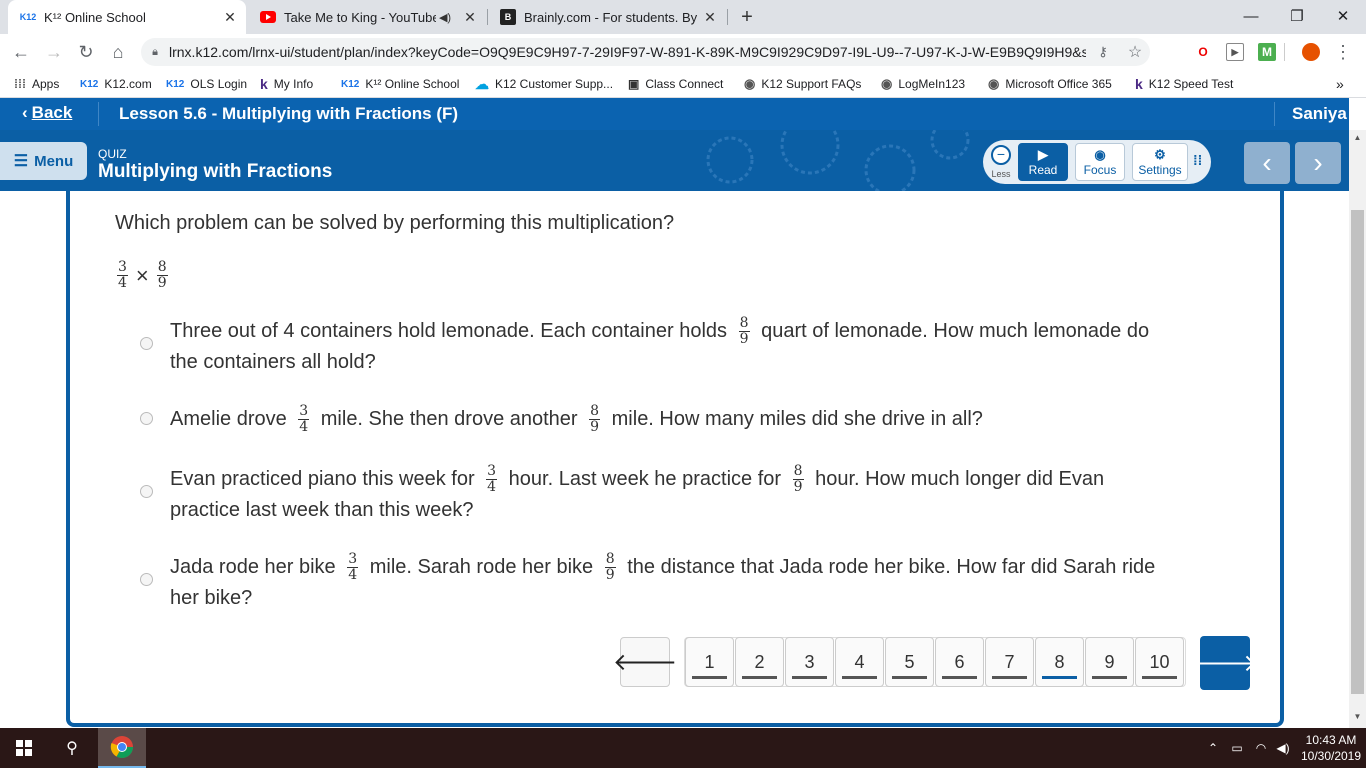  Describe the element at coordinates (122, 748) in the screenshot. I see `chrome-taskbar-button` at that location.